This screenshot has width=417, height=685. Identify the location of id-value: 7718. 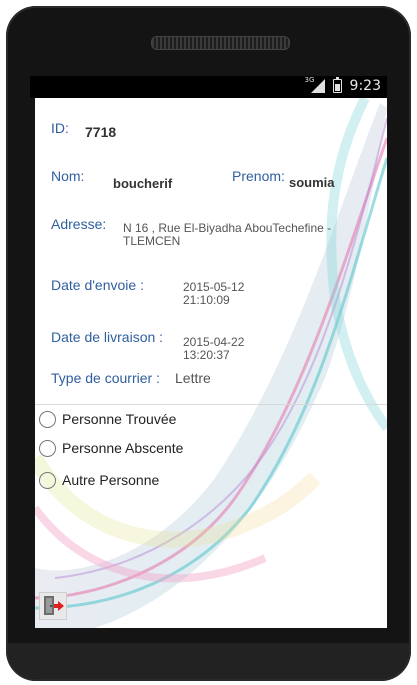
(101, 132).